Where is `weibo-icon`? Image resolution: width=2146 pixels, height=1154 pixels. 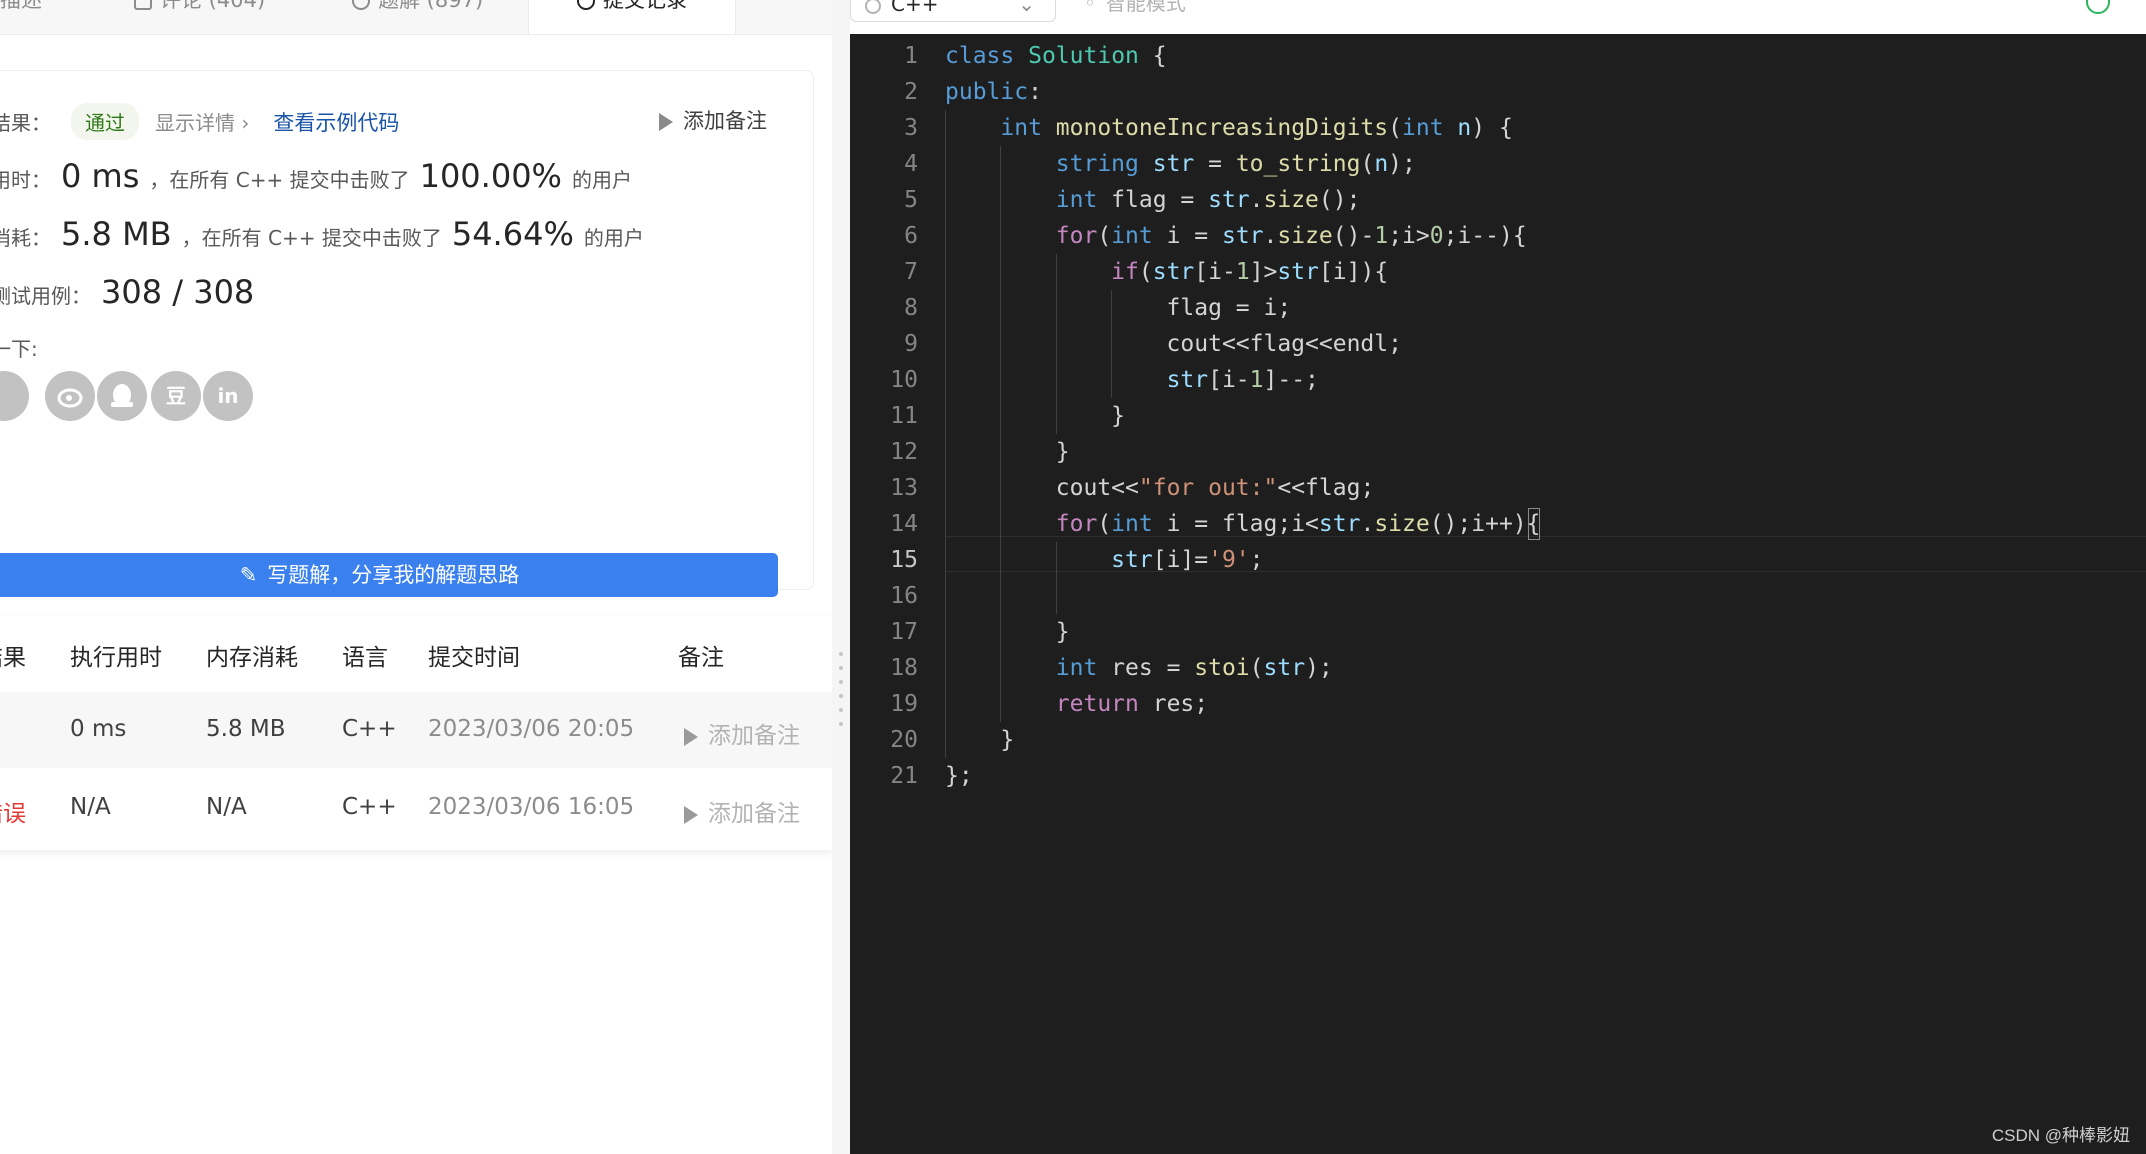 weibo-icon is located at coordinates (70, 396).